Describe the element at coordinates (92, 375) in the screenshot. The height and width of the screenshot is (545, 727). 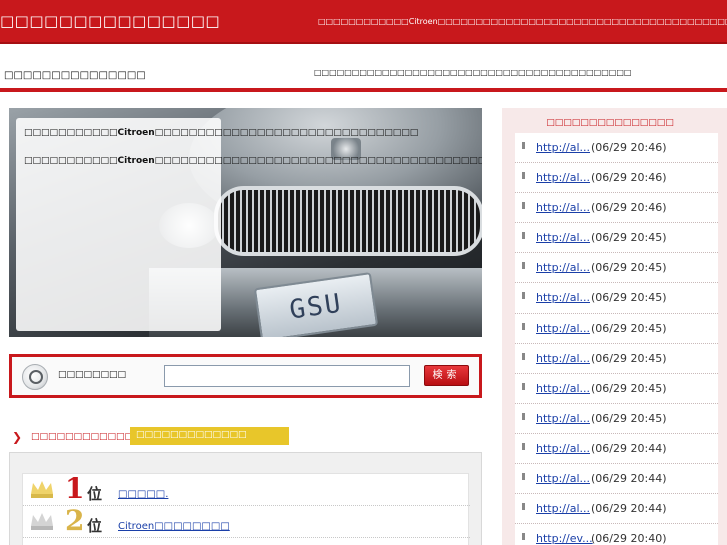
I see `search-label: □□□□□□□□` at that location.